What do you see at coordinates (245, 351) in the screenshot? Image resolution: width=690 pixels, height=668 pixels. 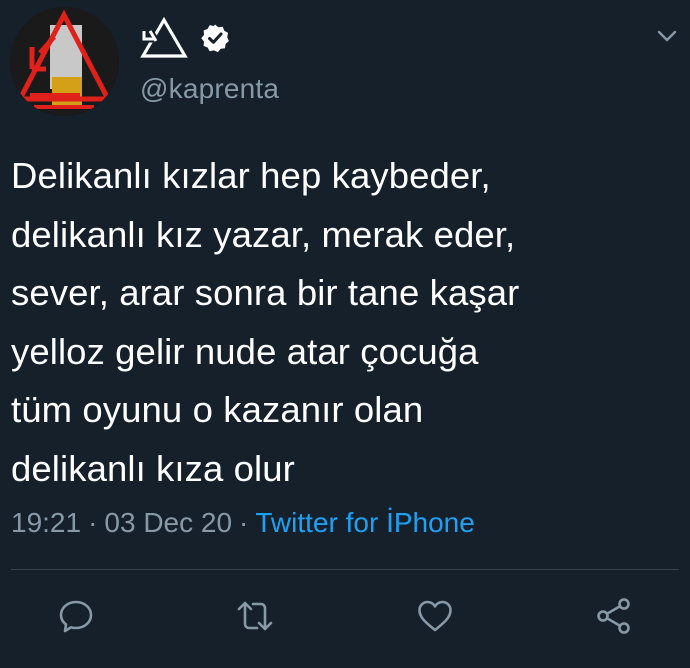 I see `tweet-text-line: yelloz gelir nude atar çocuğa` at bounding box center [245, 351].